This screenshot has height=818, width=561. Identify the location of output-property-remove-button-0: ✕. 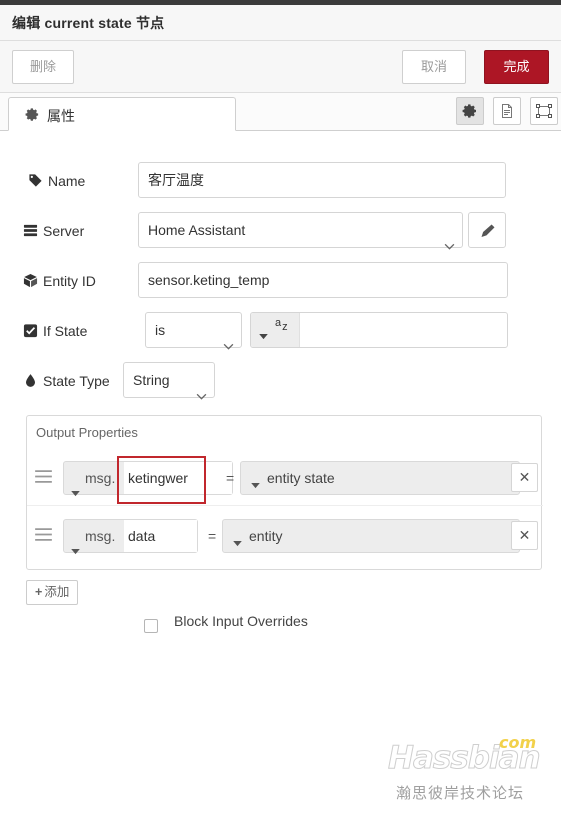
(524, 477).